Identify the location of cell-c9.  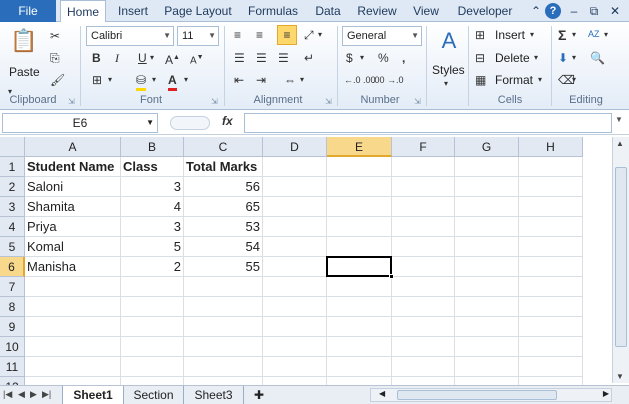
(223, 327).